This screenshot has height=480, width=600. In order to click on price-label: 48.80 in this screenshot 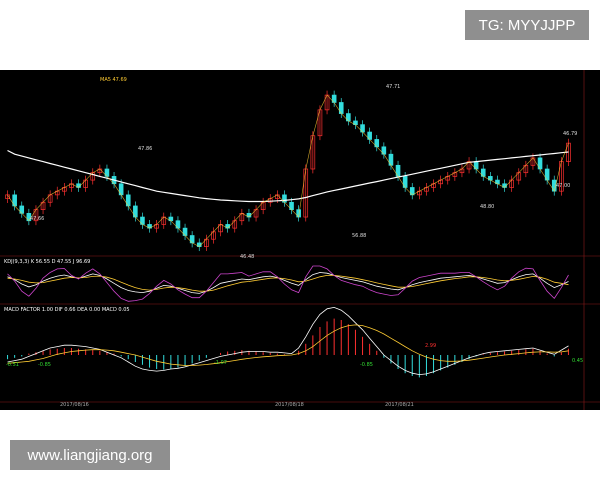, I will do `click(487, 207)`.